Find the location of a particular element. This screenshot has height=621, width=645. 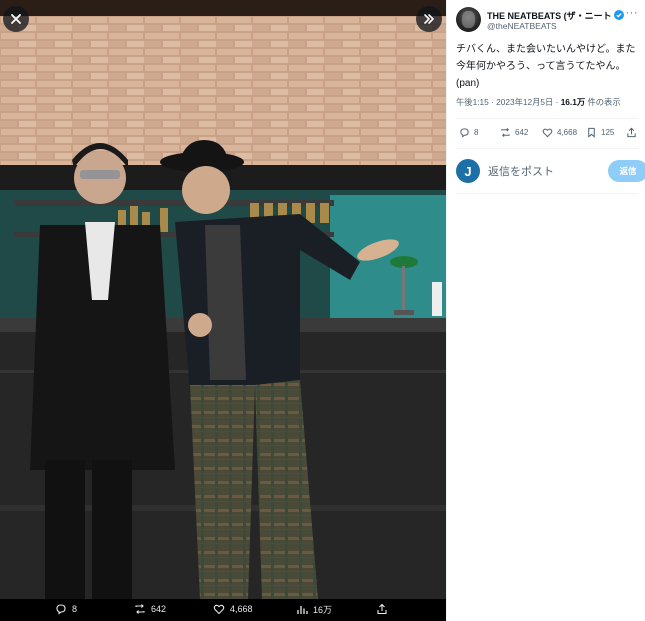

author-avatar is located at coordinates (468, 19).